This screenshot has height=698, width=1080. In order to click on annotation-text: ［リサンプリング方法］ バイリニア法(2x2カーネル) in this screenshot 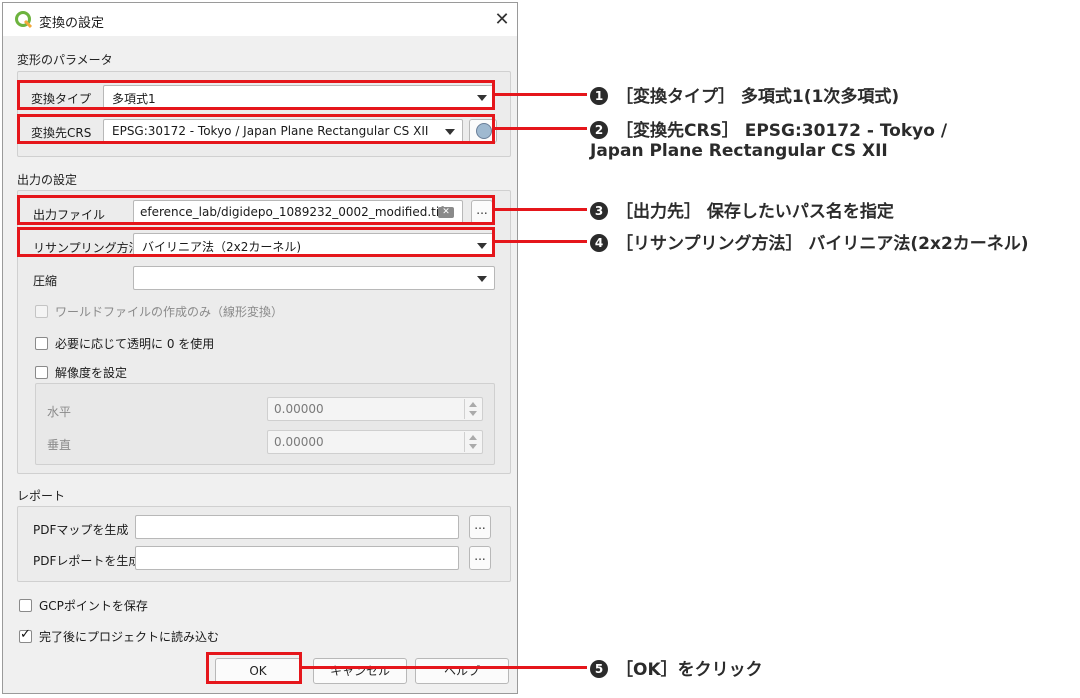, I will do `click(822, 244)`.